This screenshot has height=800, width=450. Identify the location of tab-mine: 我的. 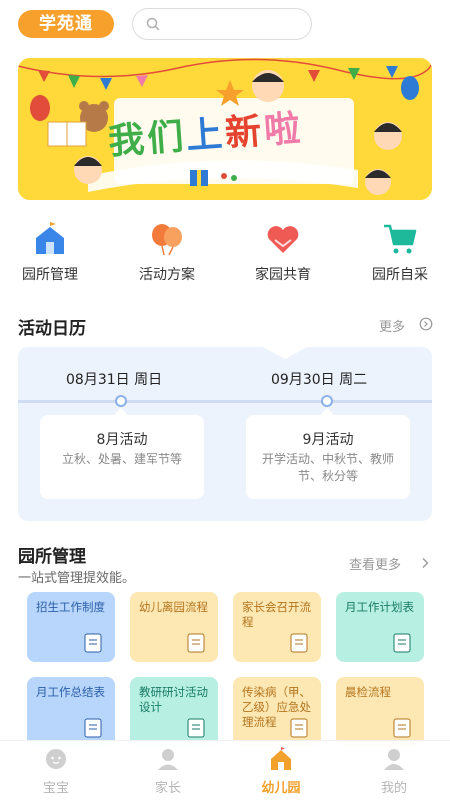
(394, 770).